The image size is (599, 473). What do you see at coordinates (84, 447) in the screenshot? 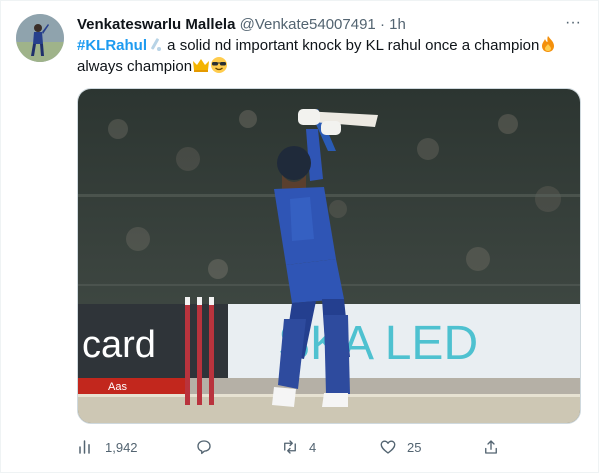
I see `analytics-icon` at bounding box center [84, 447].